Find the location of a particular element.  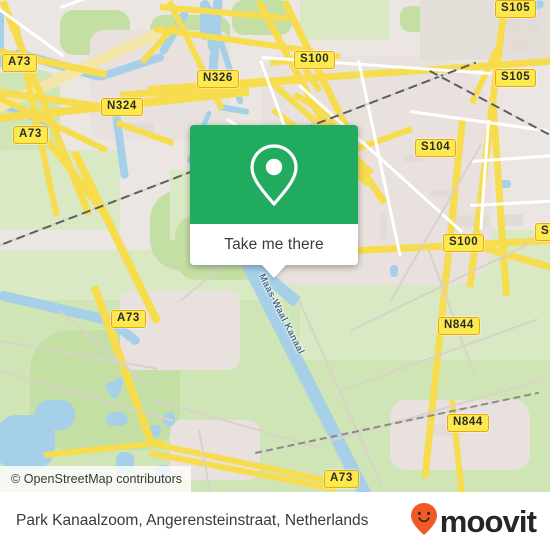

map-pin-icon is located at coordinates (274, 175).